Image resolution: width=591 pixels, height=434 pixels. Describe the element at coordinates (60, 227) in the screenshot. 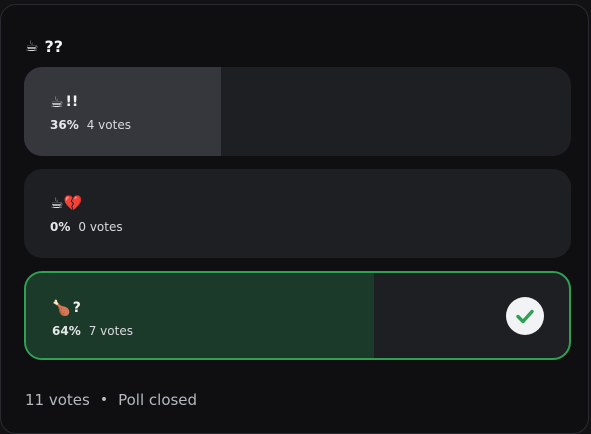

I see `poll-option-2-percent: 0%` at that location.